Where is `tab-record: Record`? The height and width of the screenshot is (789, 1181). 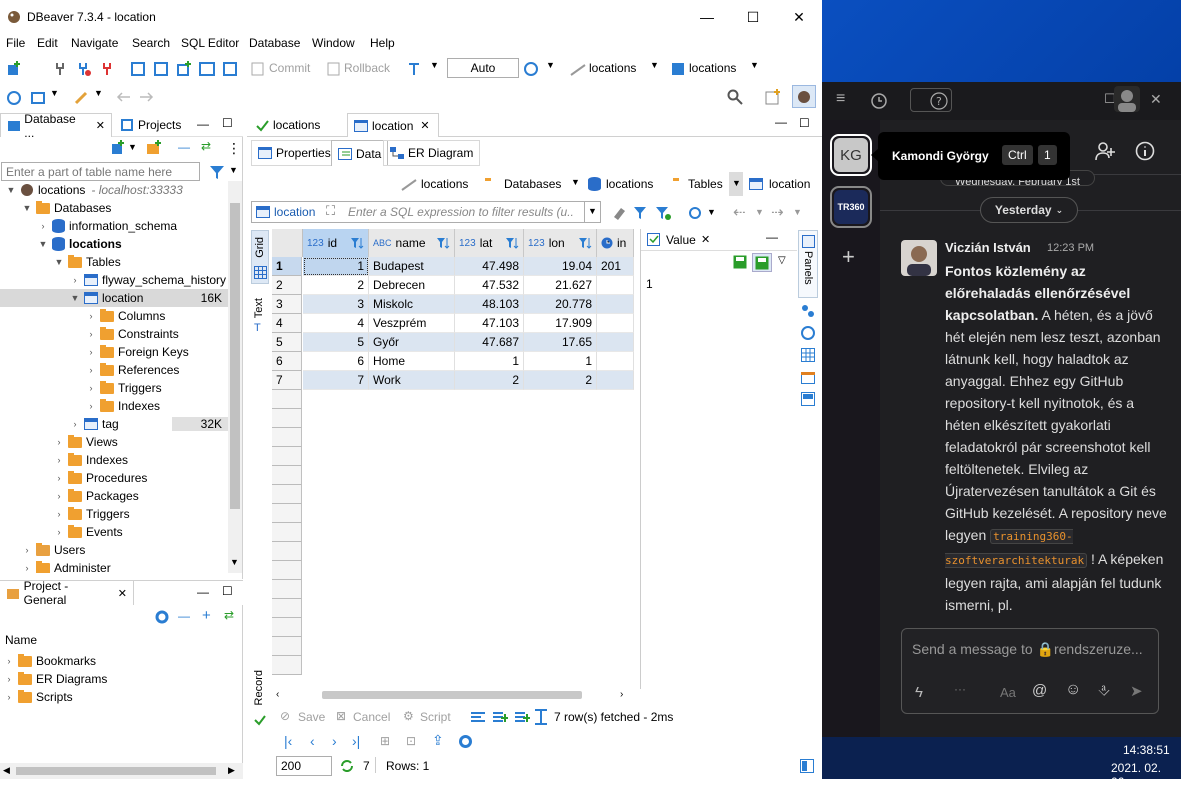
tab-record: Record is located at coordinates (260, 698).